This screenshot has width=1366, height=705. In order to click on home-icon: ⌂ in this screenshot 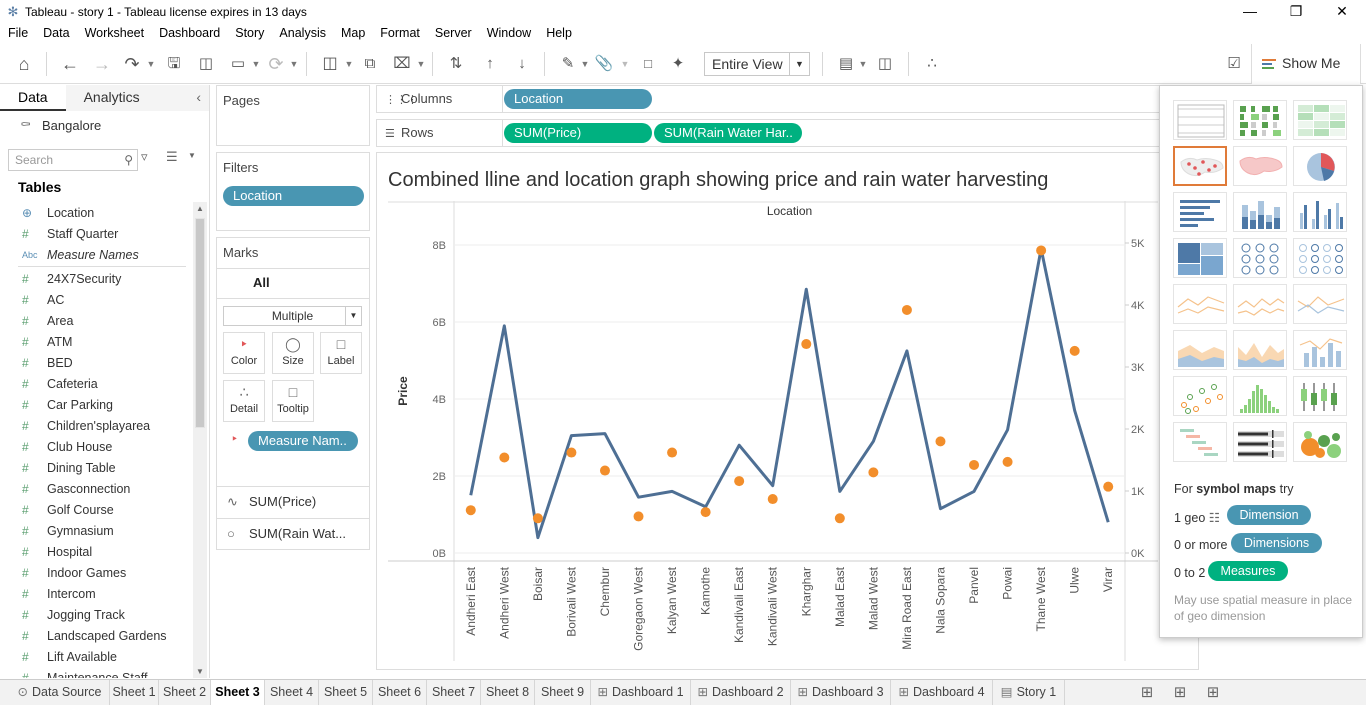, I will do `click(24, 64)`.